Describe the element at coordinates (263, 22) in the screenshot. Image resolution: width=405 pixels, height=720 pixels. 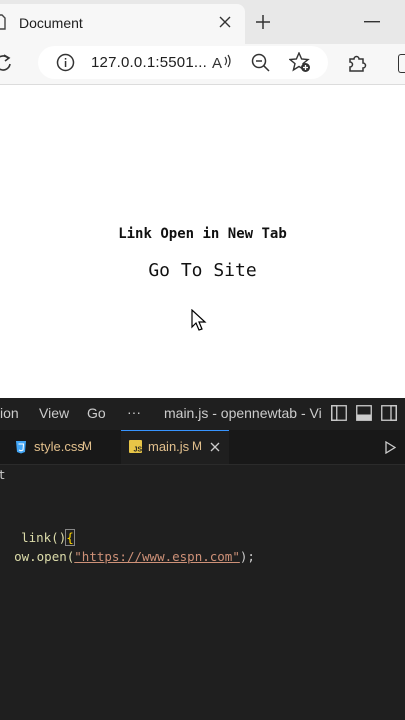
I see `new-tab-icon` at that location.